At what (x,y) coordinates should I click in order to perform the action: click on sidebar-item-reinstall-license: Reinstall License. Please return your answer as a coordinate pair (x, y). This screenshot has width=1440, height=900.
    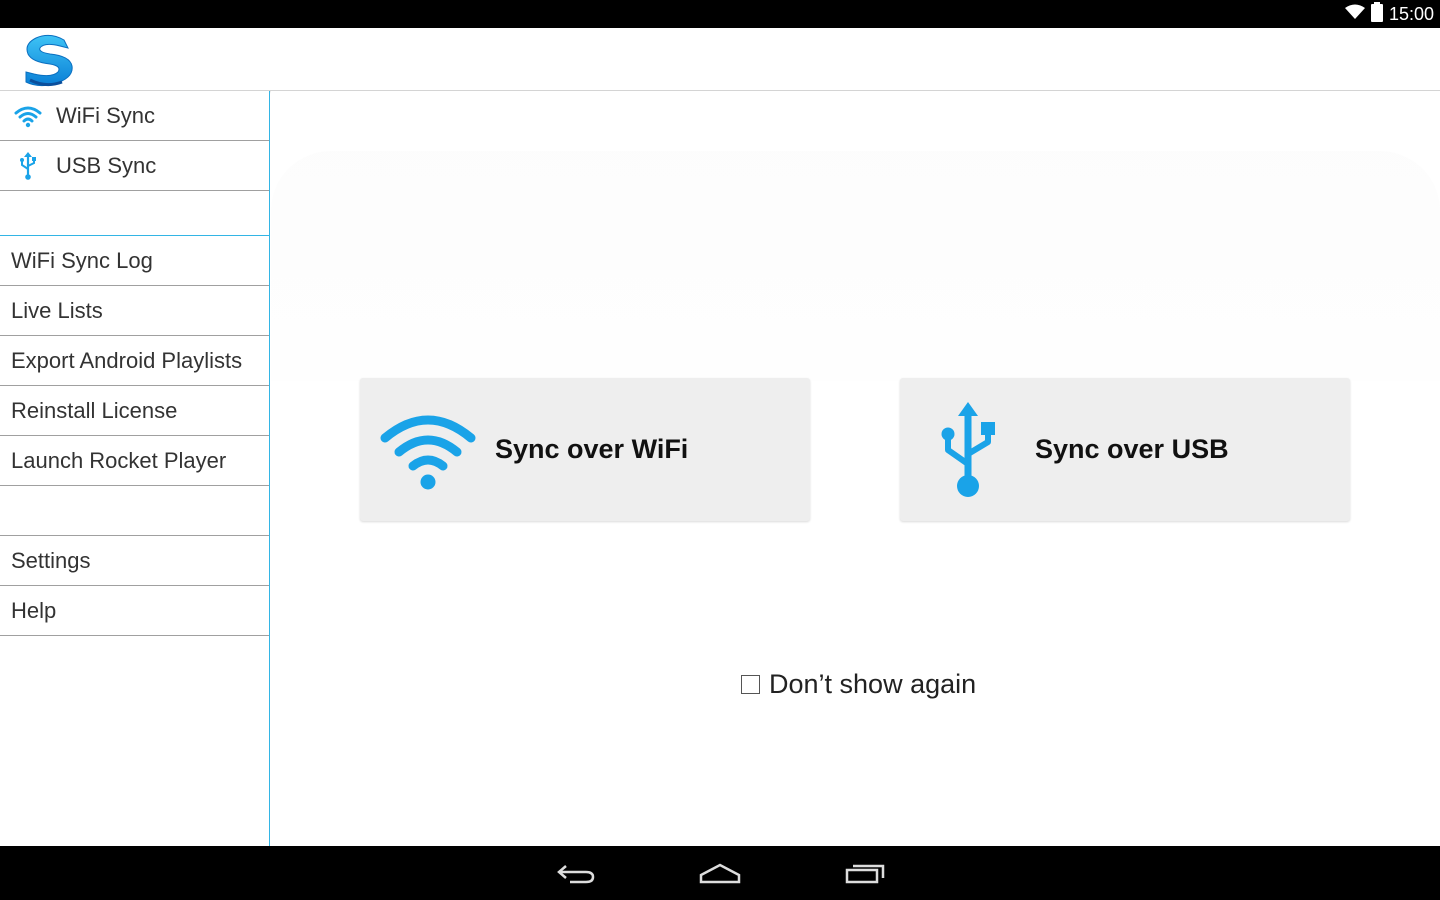
    Looking at the image, I should click on (134, 411).